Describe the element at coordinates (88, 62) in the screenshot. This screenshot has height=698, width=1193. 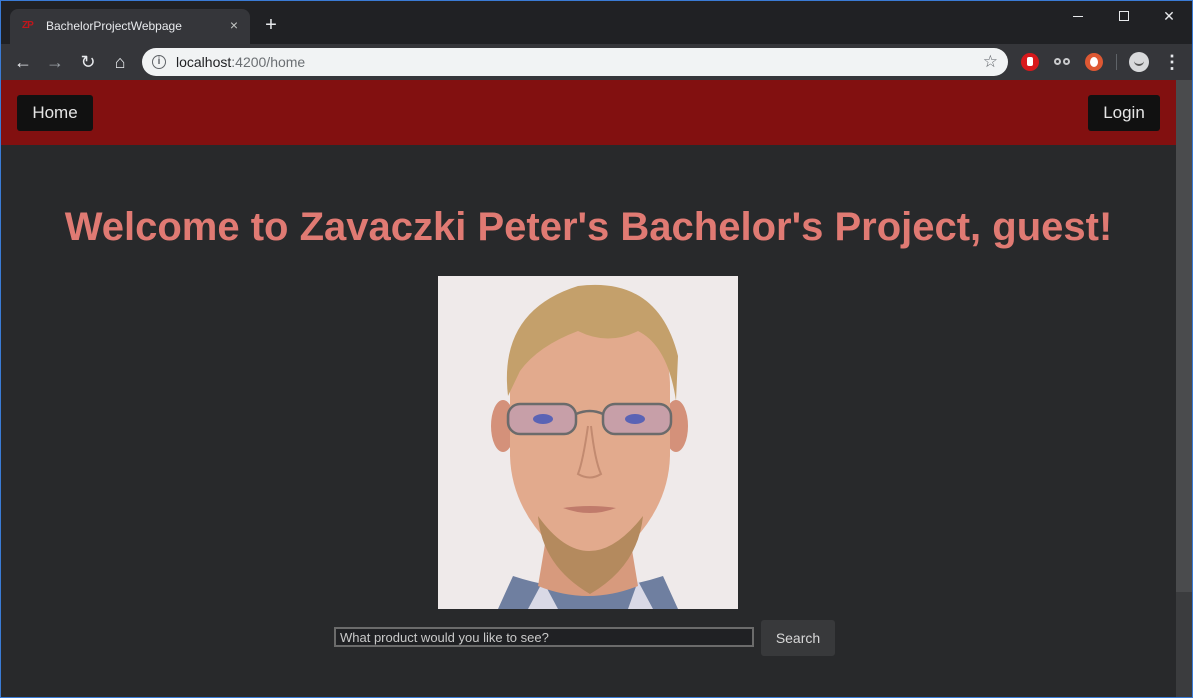
I see `reload-icon: ↻` at that location.